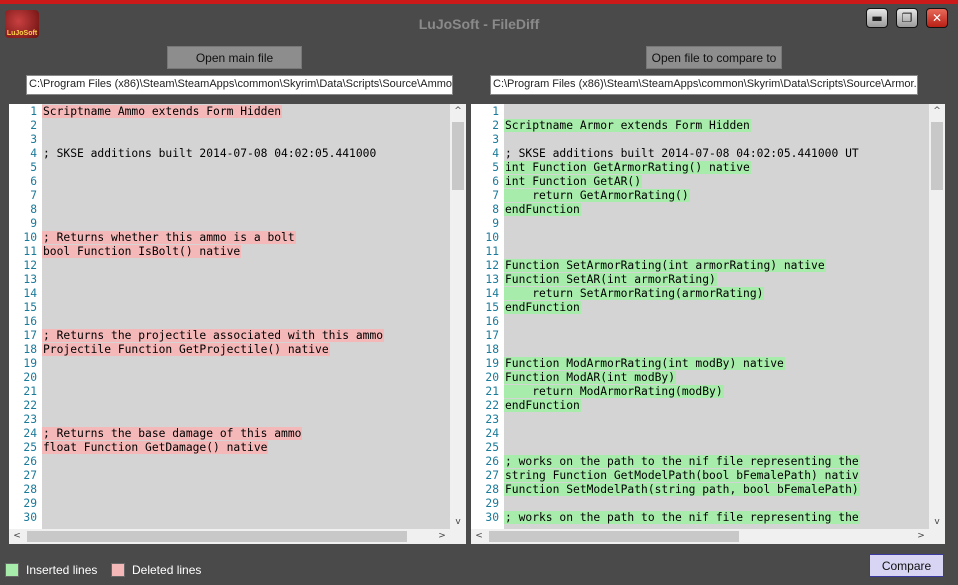 This screenshot has height=585, width=958. What do you see at coordinates (33, 111) in the screenshot?
I see `line-number: 1` at bounding box center [33, 111].